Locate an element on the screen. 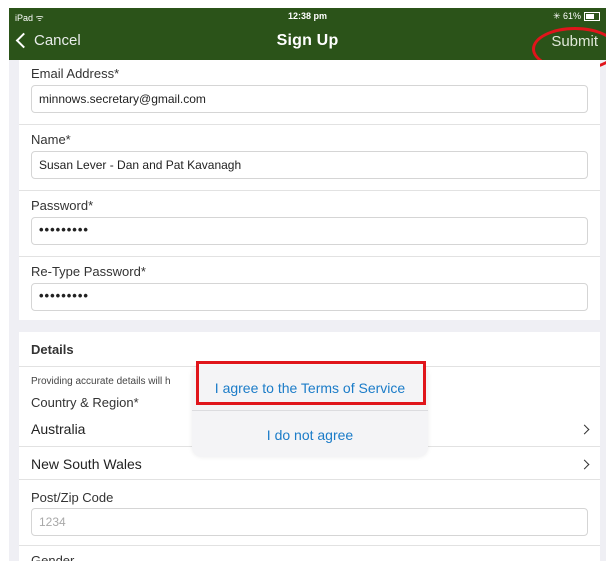  page-title: Sign Up is located at coordinates (307, 40).